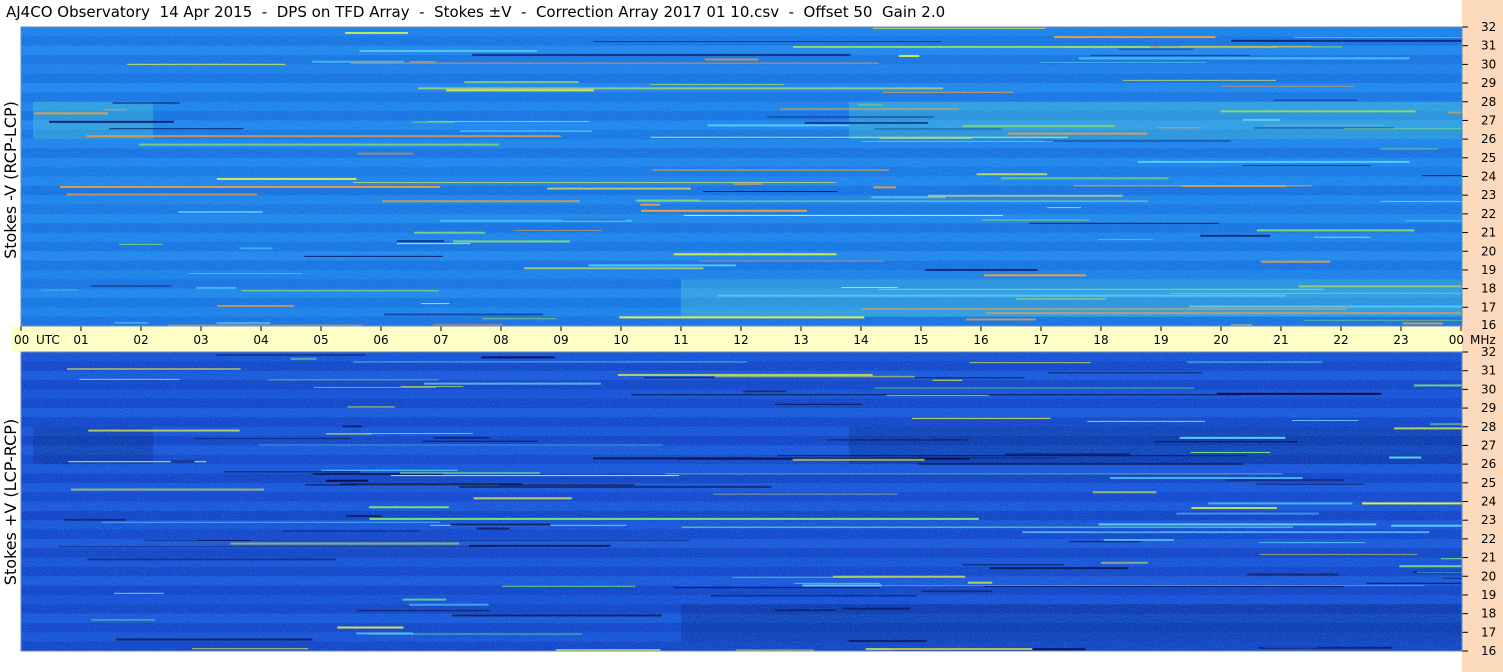 This screenshot has width=1503, height=672. Describe the element at coordinates (320, 340) in the screenshot. I see `x-tick-label: 05` at that location.